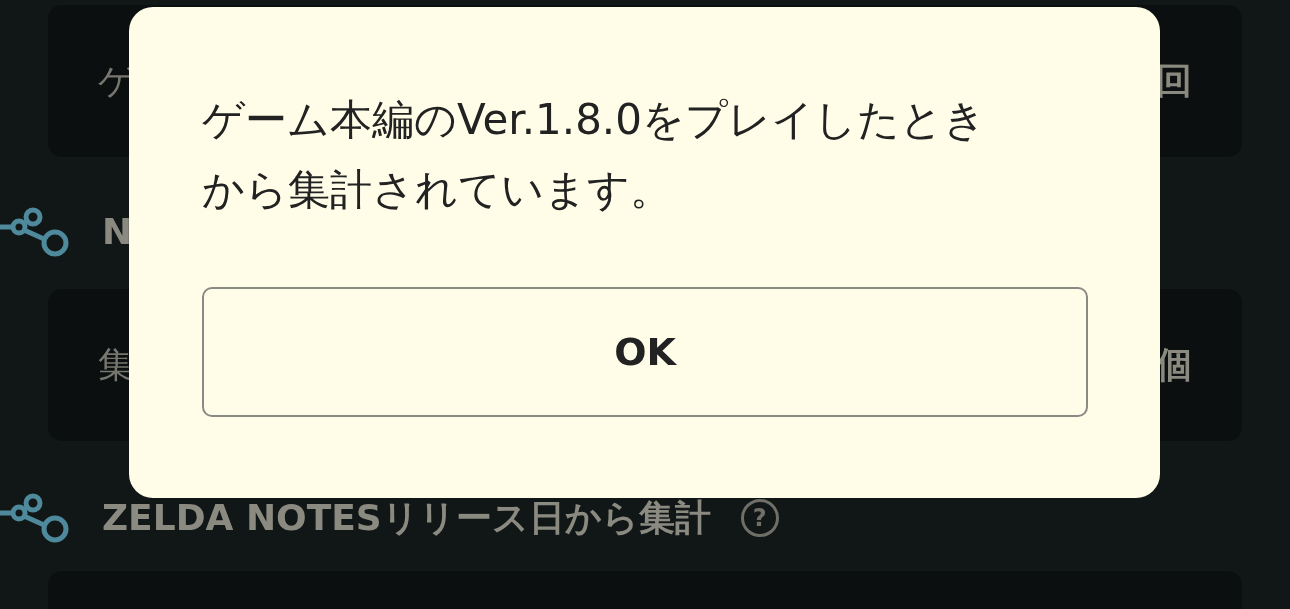 This screenshot has height=609, width=1290. What do you see at coordinates (1174, 365) in the screenshot?
I see `stat-unit: 個` at bounding box center [1174, 365].